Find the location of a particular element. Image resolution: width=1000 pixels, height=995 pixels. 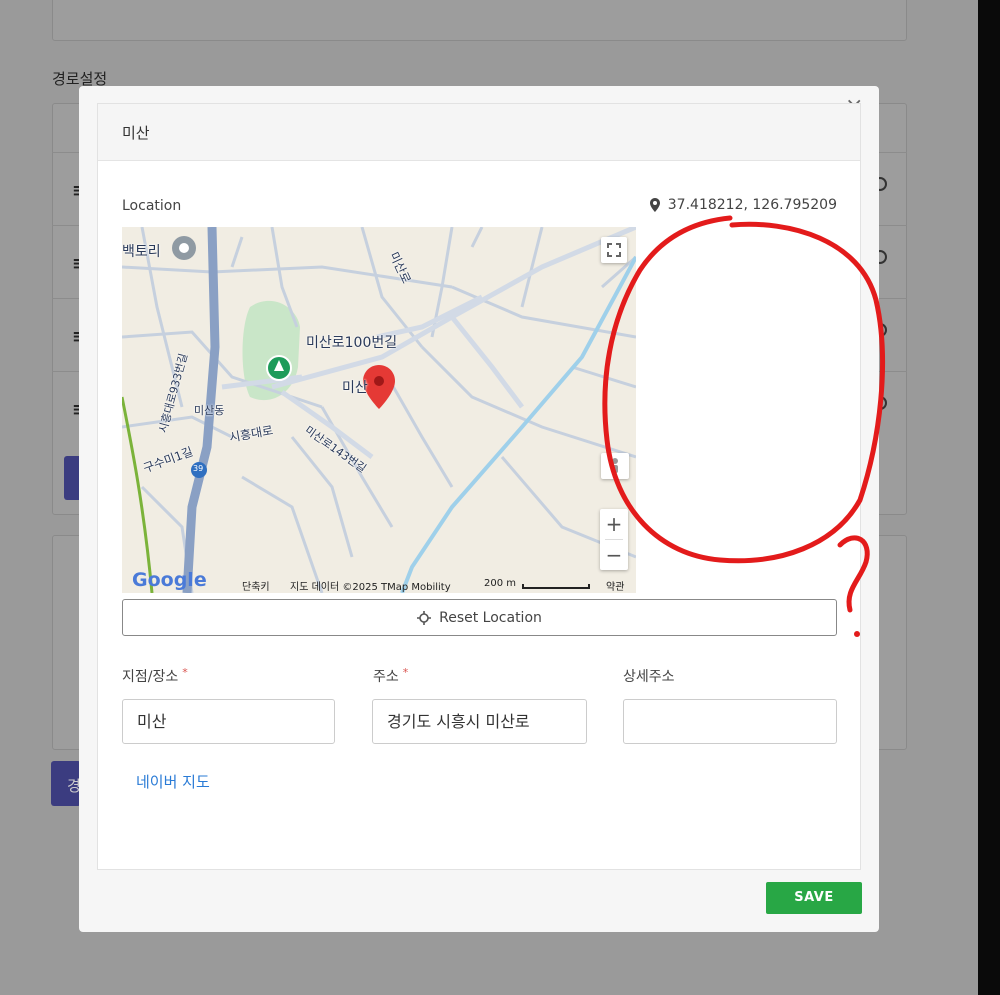

modal-header: 미산 is located at coordinates (479, 132).